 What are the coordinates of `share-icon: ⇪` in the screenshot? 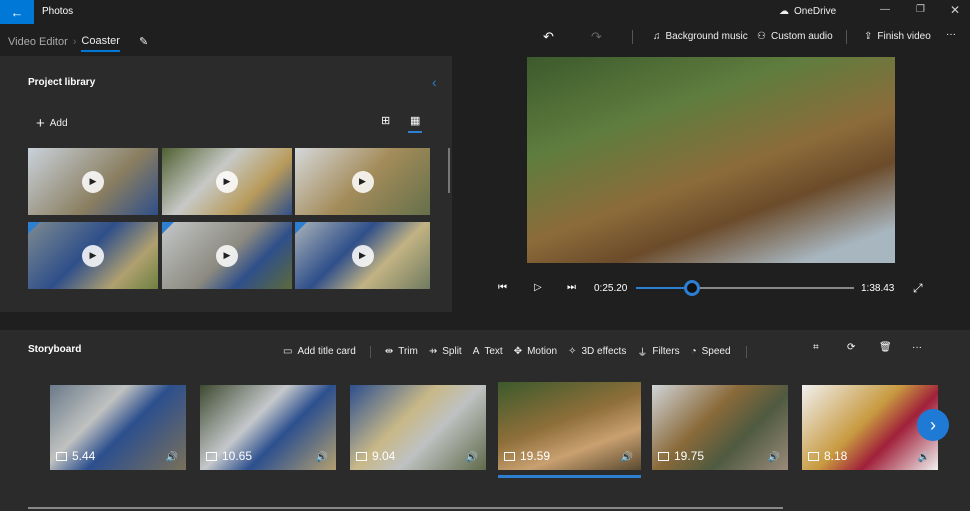 It's located at (868, 36).